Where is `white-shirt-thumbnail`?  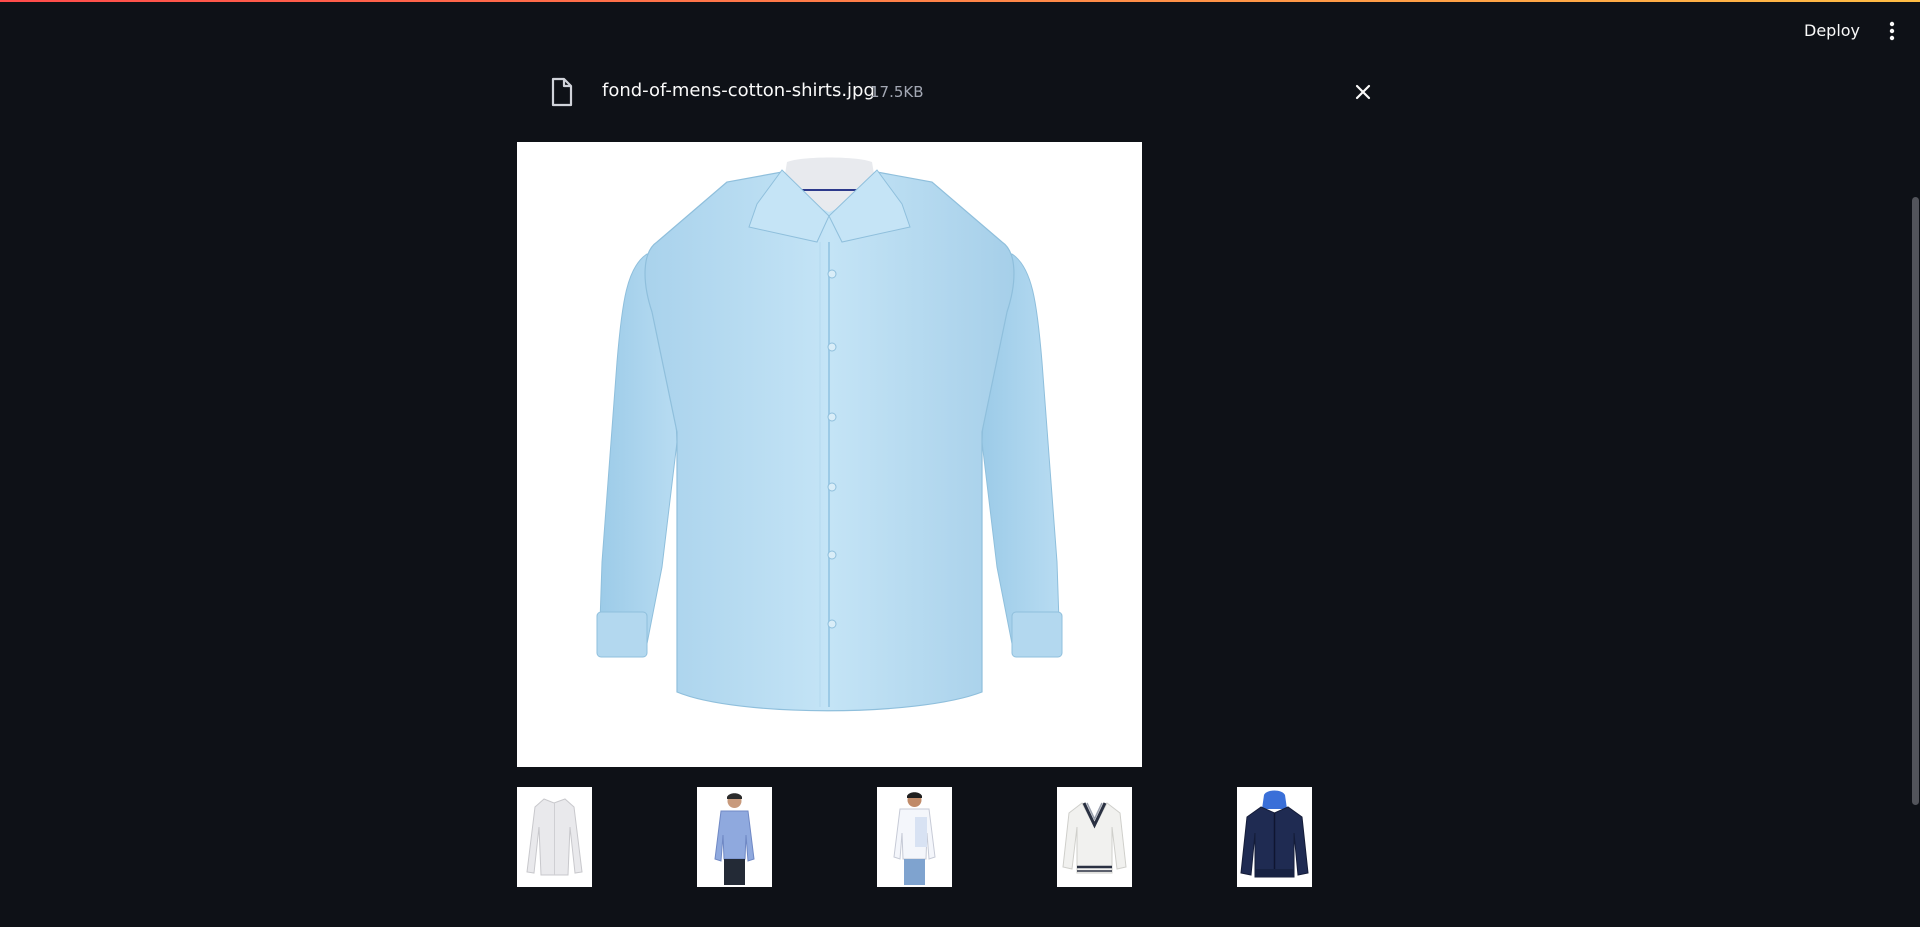
white-shirt-thumbnail is located at coordinates (554, 837).